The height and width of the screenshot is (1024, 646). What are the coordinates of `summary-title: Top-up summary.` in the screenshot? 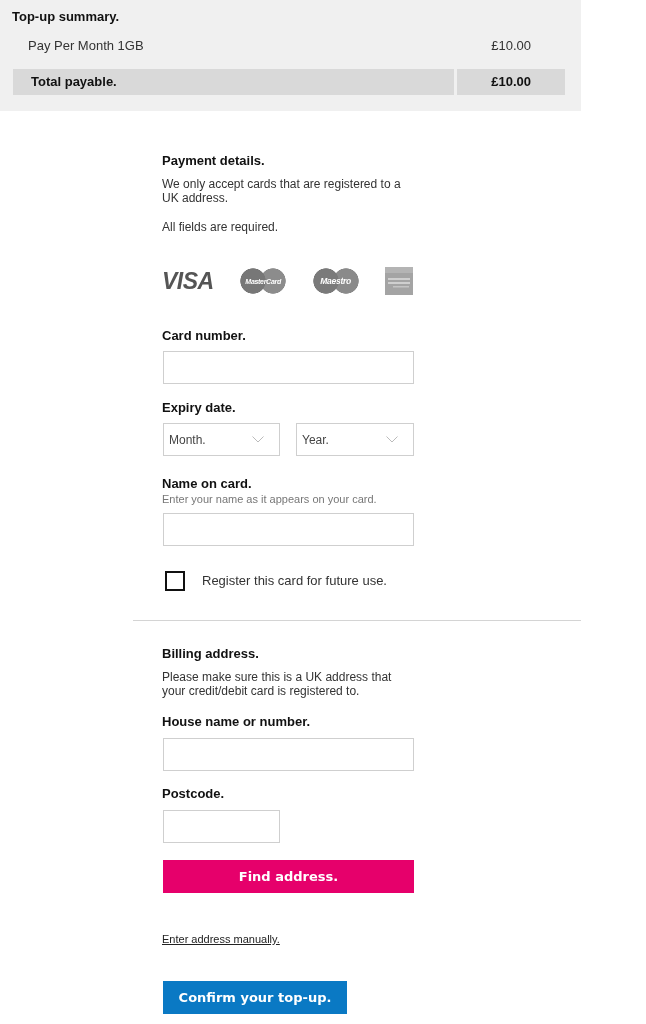 It's located at (66, 17).